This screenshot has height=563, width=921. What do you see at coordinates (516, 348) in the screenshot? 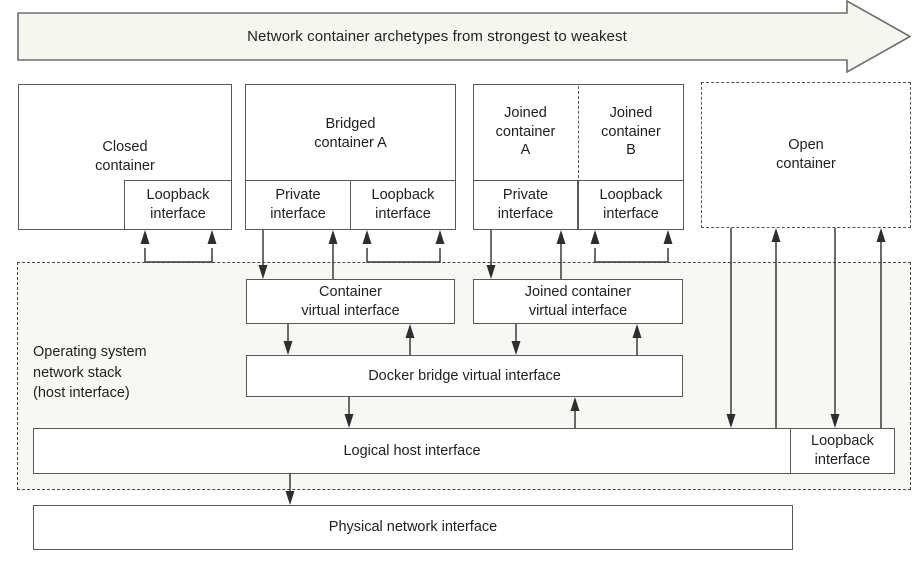
I see `arrowhead-jcvi-to-bridge-down` at bounding box center [516, 348].